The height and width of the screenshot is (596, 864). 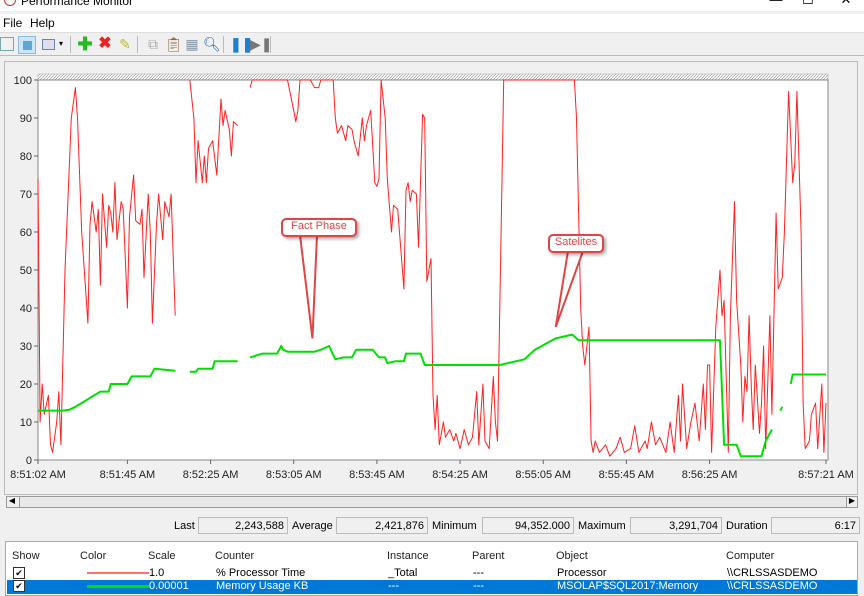 What do you see at coordinates (602, 526) in the screenshot?
I see `maximum-label: Maximum` at bounding box center [602, 526].